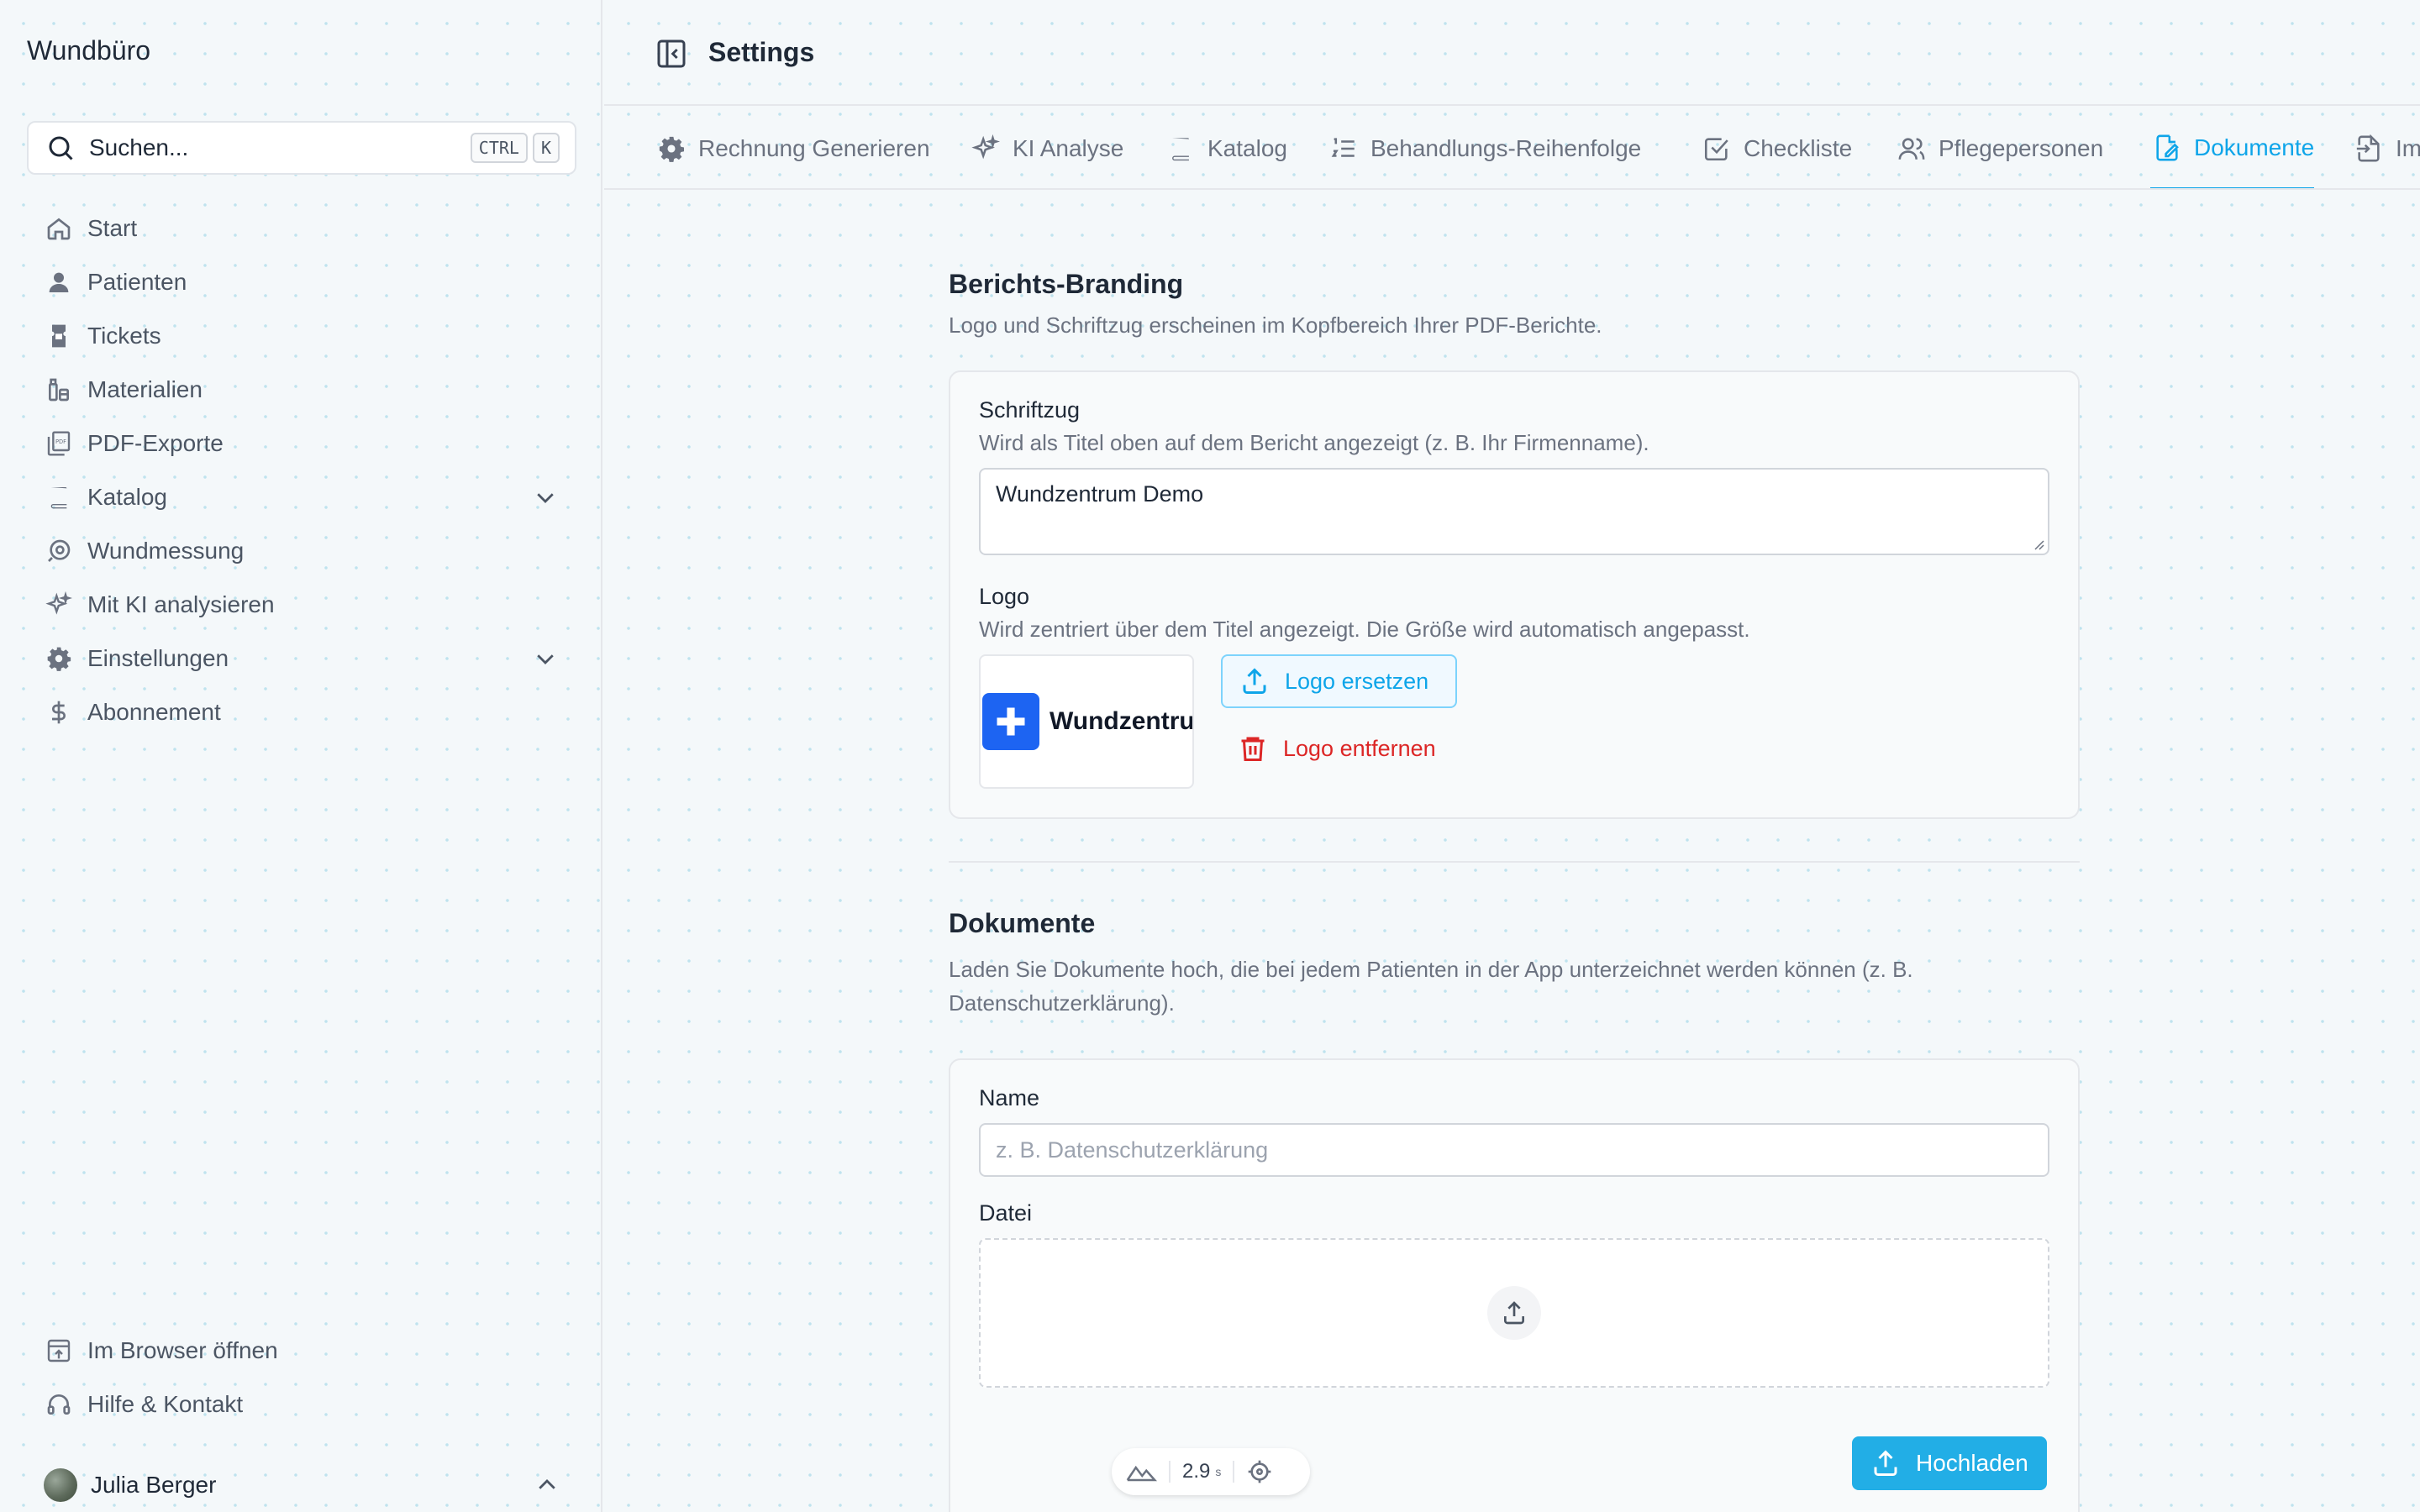 Image resolution: width=2420 pixels, height=1512 pixels. I want to click on tab-ki-analyse: KI Analyse, so click(1046, 148).